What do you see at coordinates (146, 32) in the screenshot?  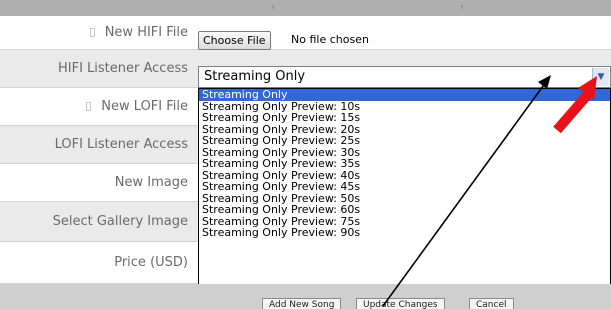 I see `row-label: New HIFI File` at bounding box center [146, 32].